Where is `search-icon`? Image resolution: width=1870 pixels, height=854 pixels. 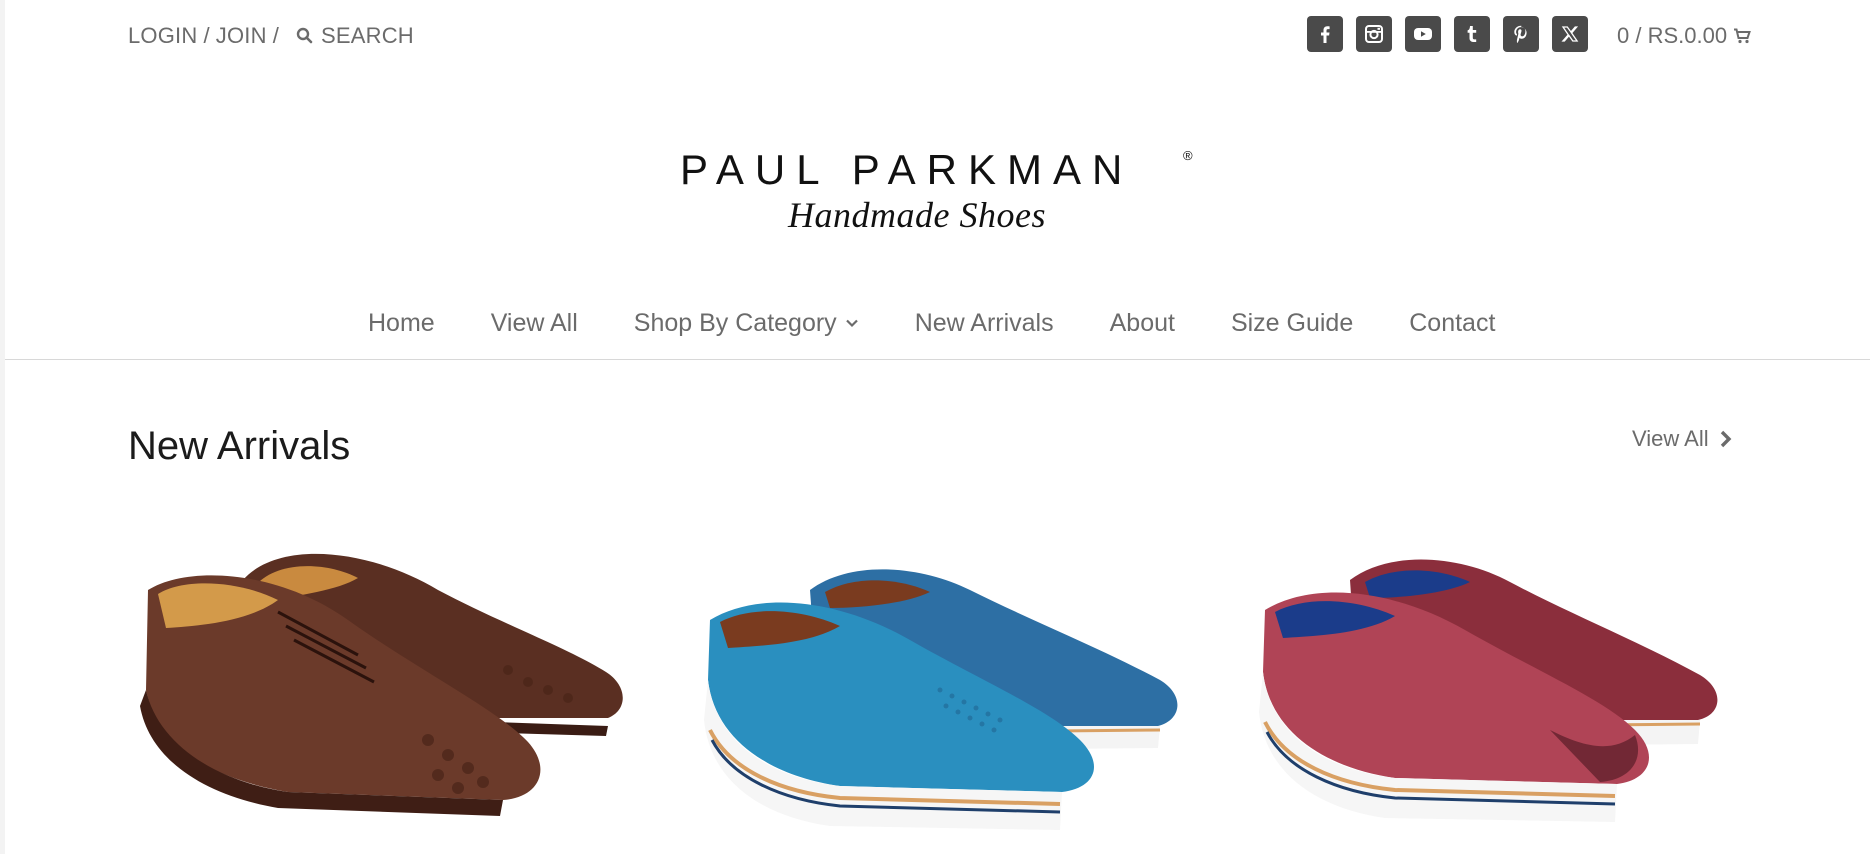 search-icon is located at coordinates (305, 36).